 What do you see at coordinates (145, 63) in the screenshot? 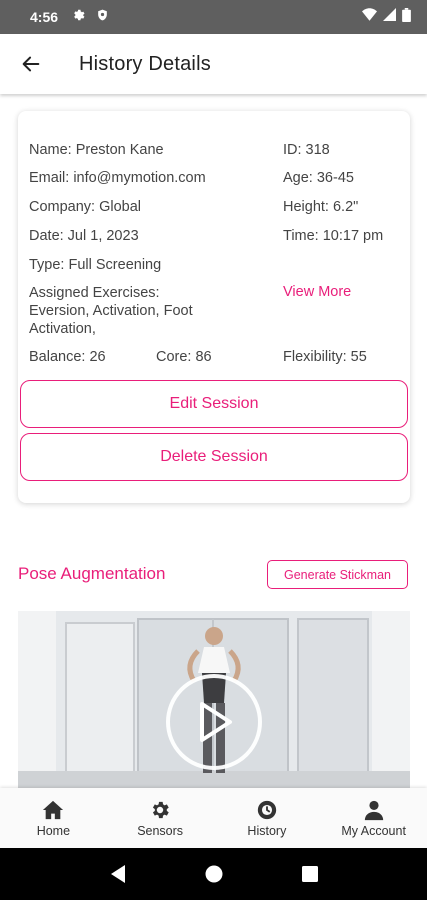
I see `page-title: History Details` at bounding box center [145, 63].